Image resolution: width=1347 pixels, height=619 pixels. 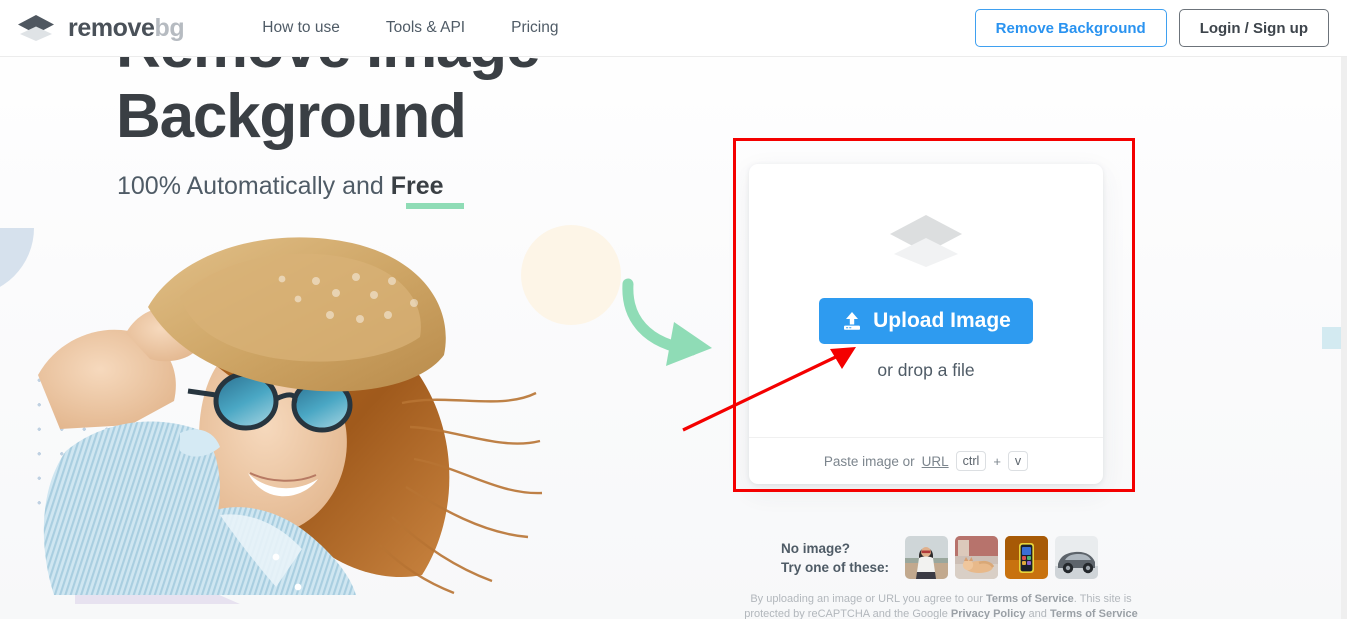 I want to click on sample-images-section: No image? Try one of these:, so click(x=940, y=557).